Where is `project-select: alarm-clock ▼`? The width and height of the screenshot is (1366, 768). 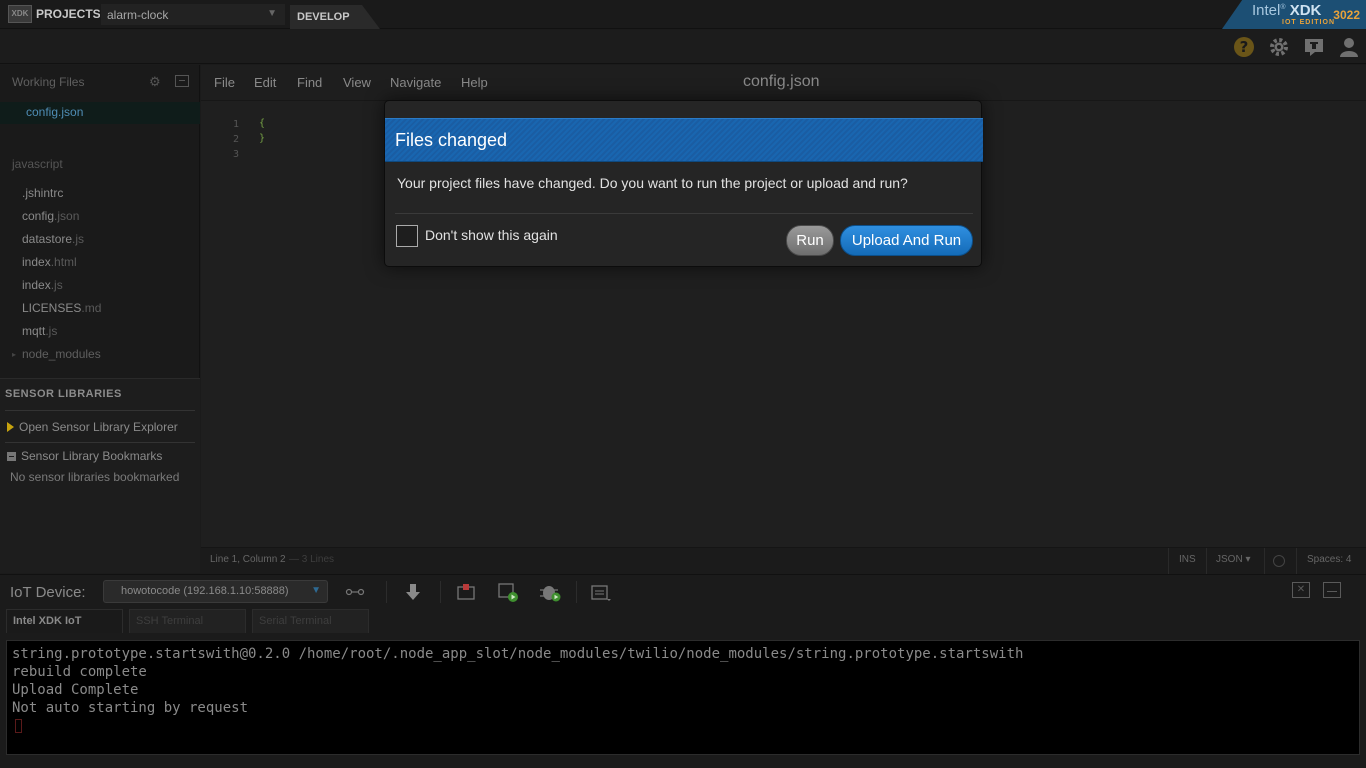 project-select: alarm-clock ▼ is located at coordinates (193, 14).